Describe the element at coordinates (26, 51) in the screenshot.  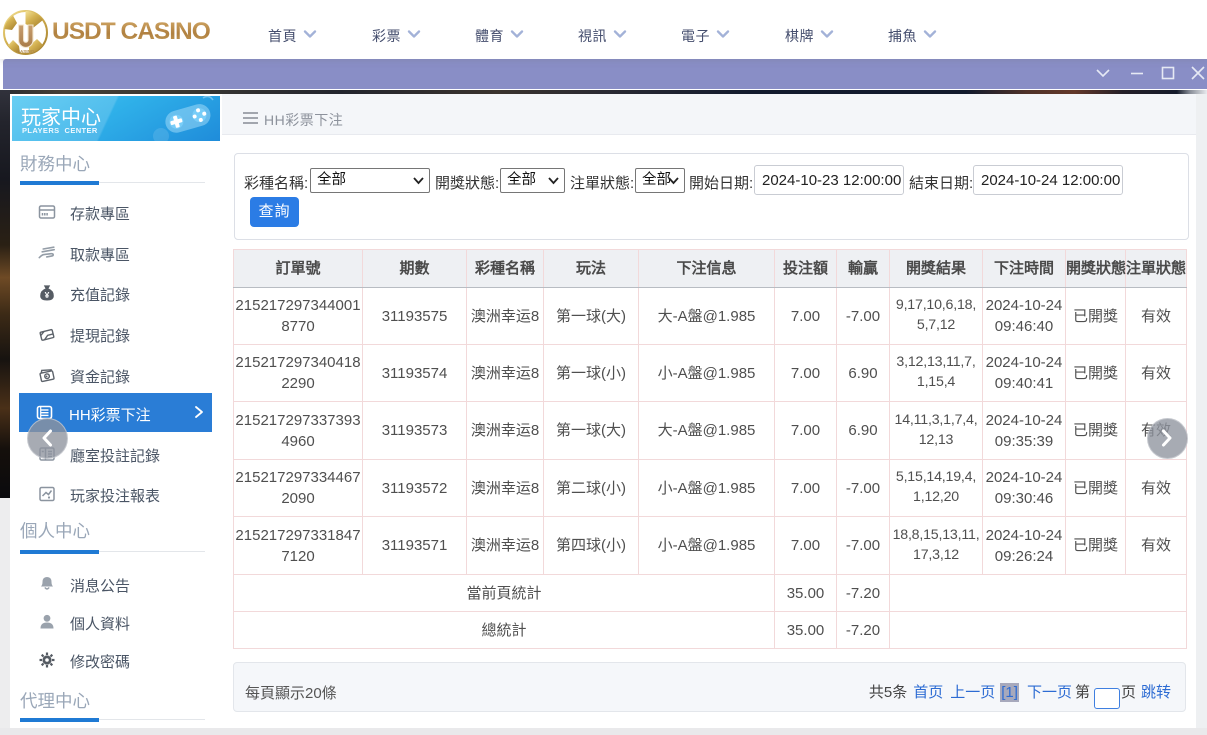
I see `svg-text: CASINO` at that location.